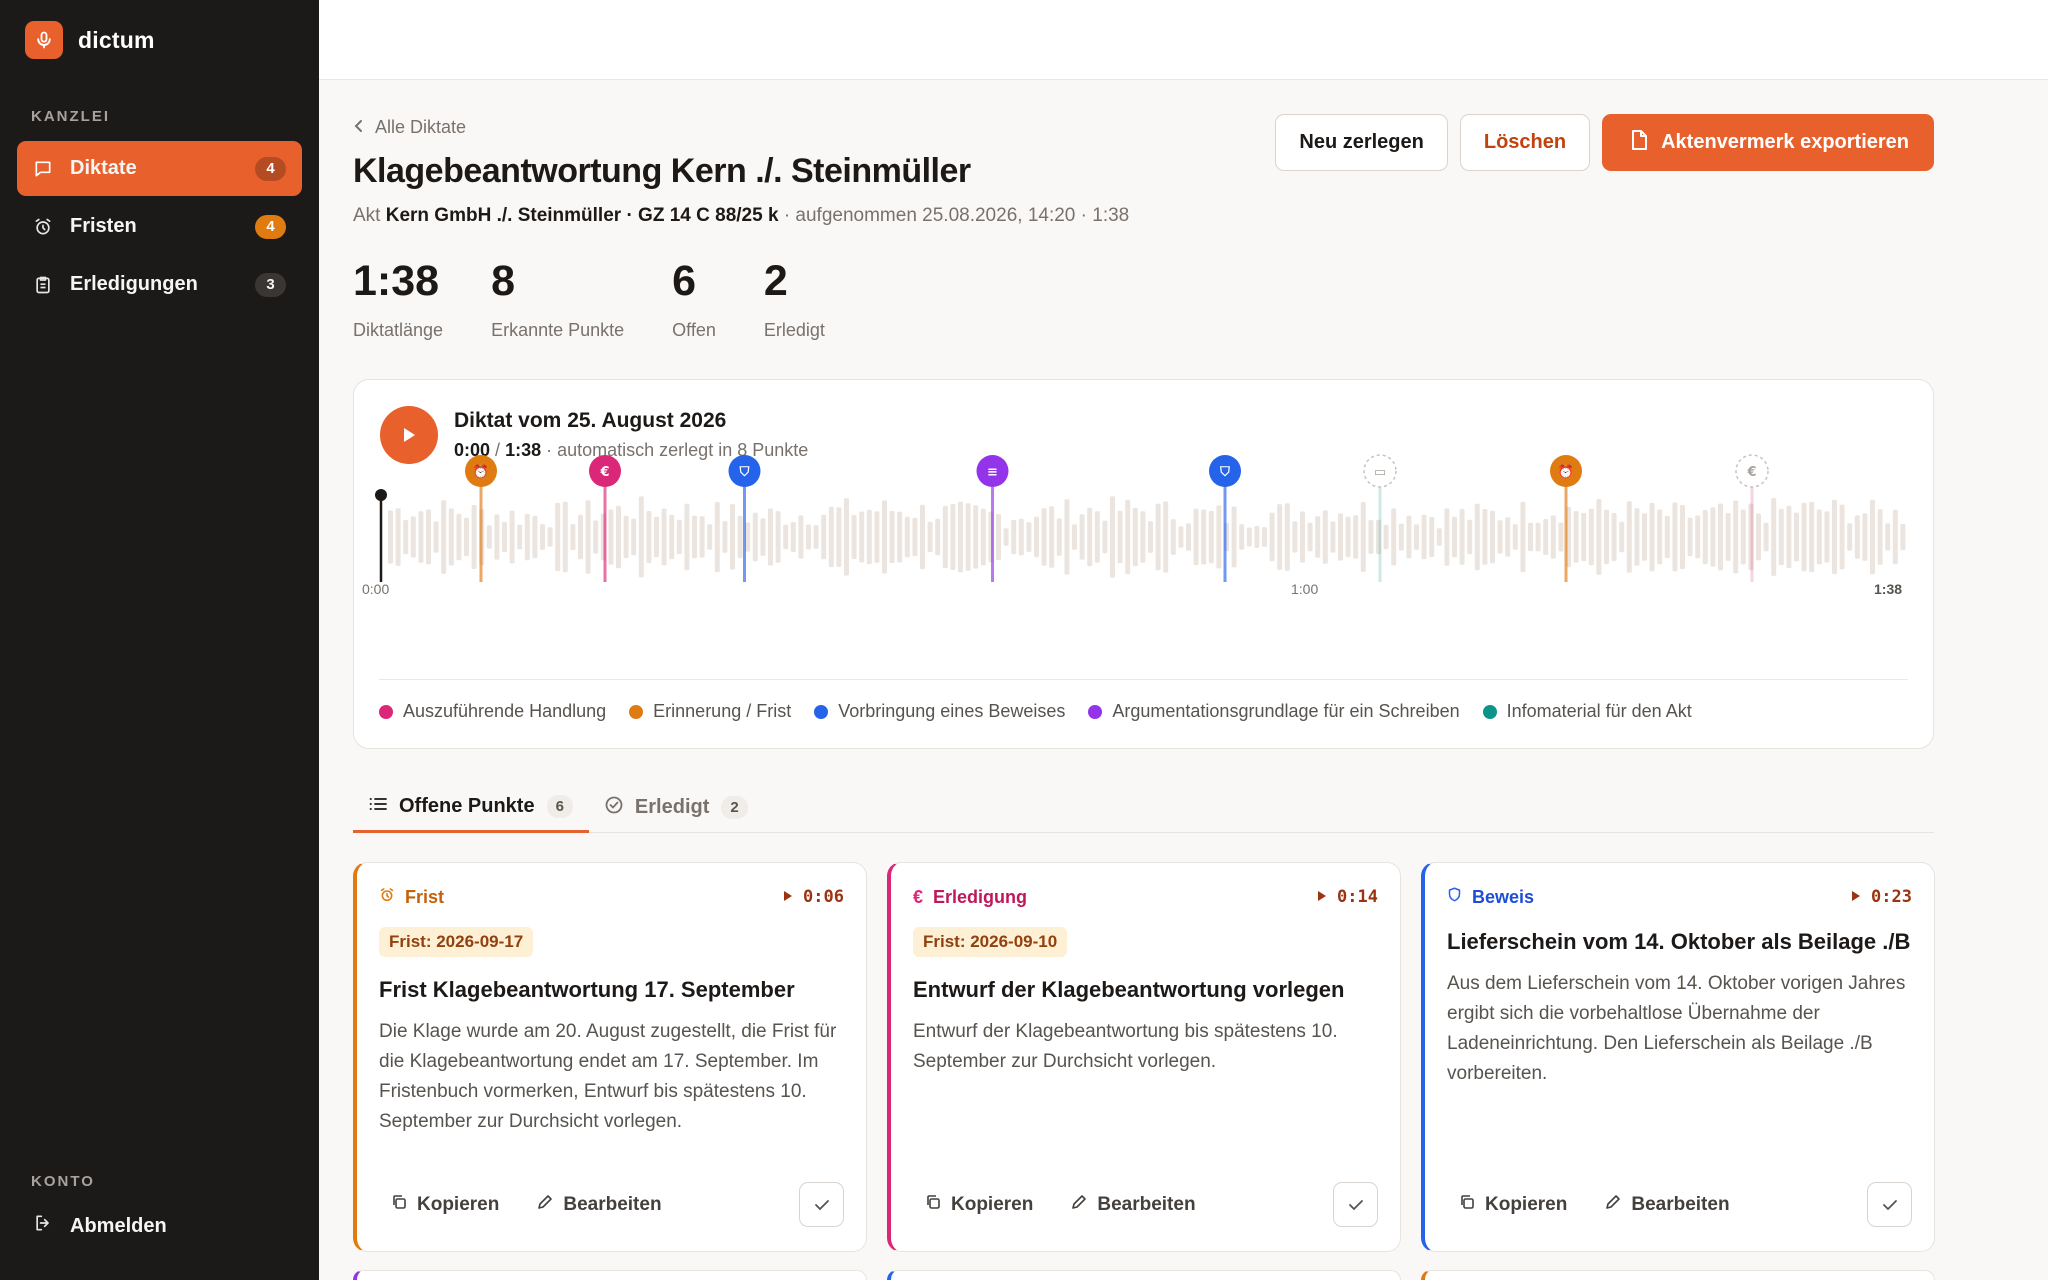  I want to click on case-meta-suffix: · aufgenommen 25.08.2026, 14:20 · 1:38, so click(956, 215).